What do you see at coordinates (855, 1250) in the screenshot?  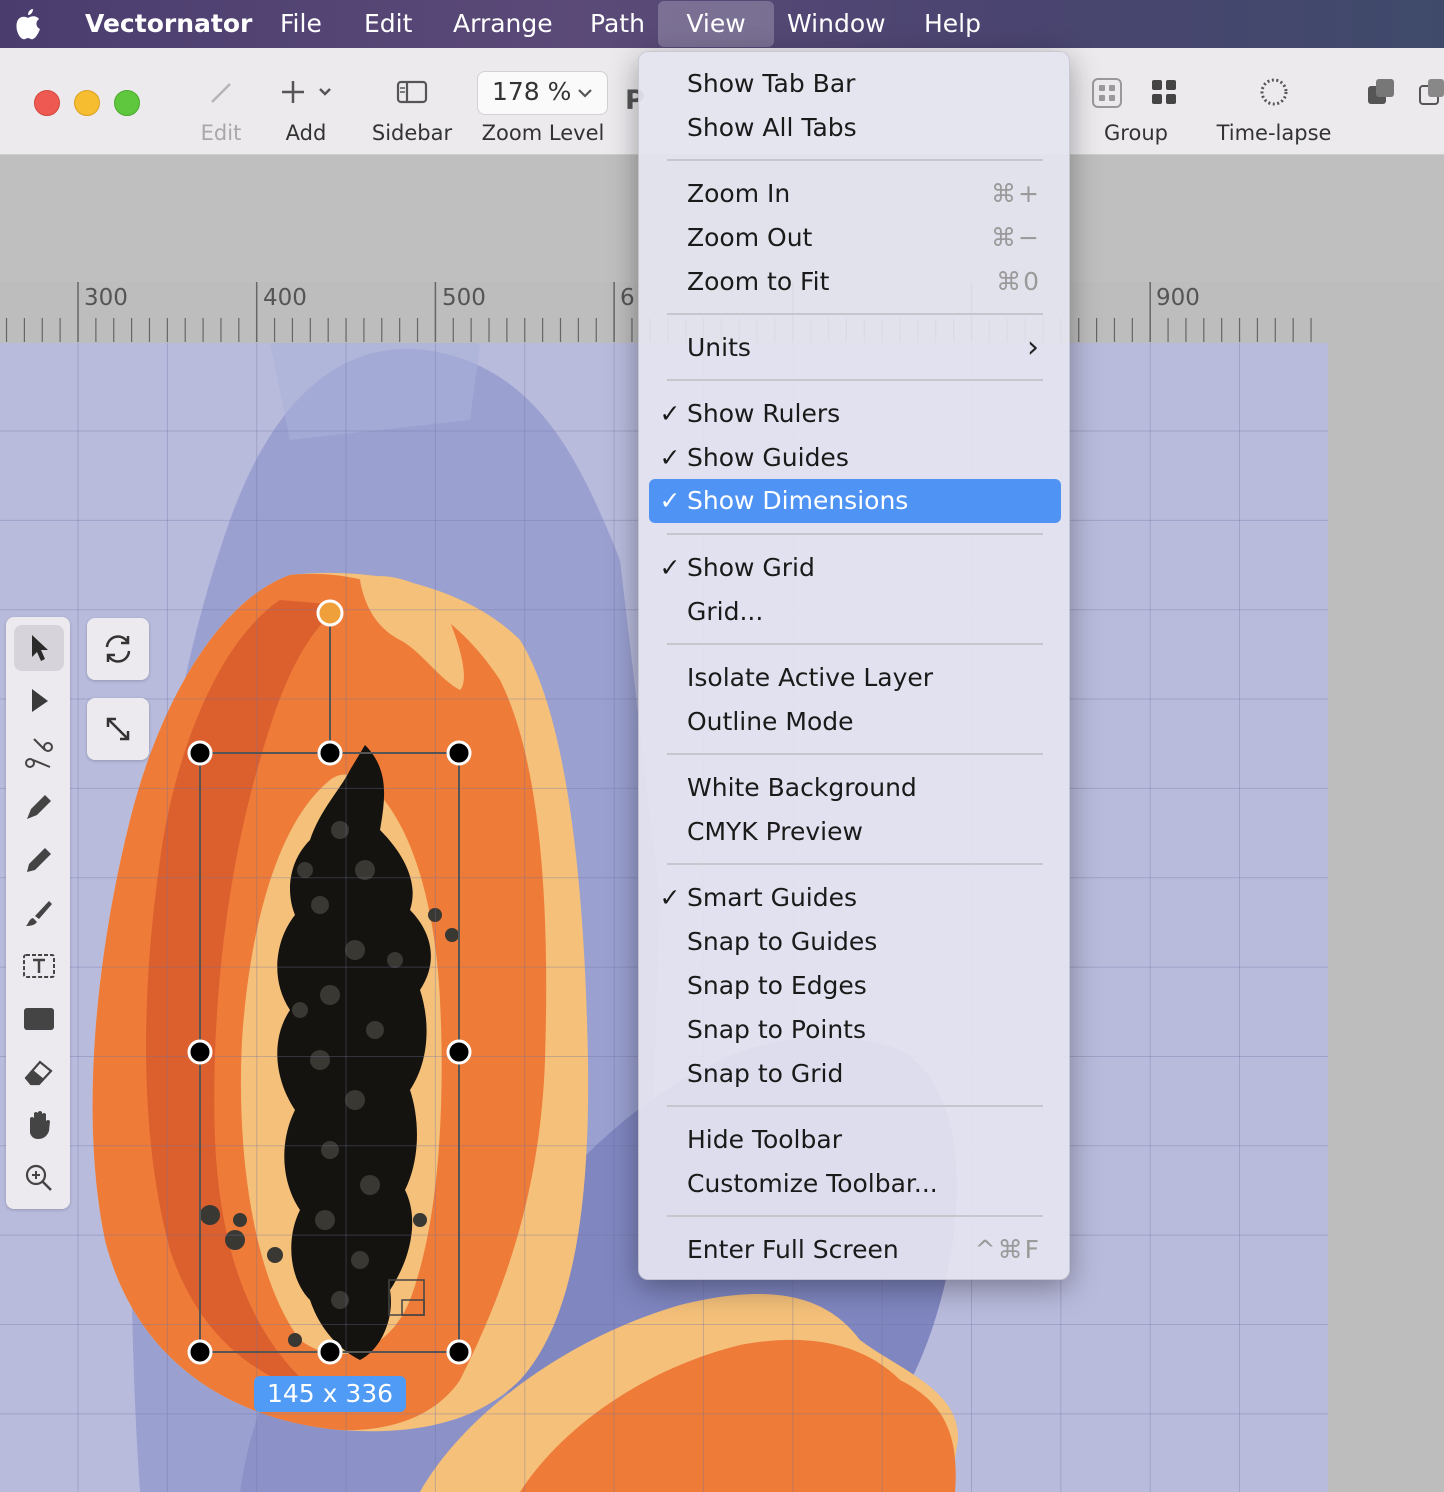 I see `menu-item-enter-full-screen: Enter Full Screen ^⌘F` at bounding box center [855, 1250].